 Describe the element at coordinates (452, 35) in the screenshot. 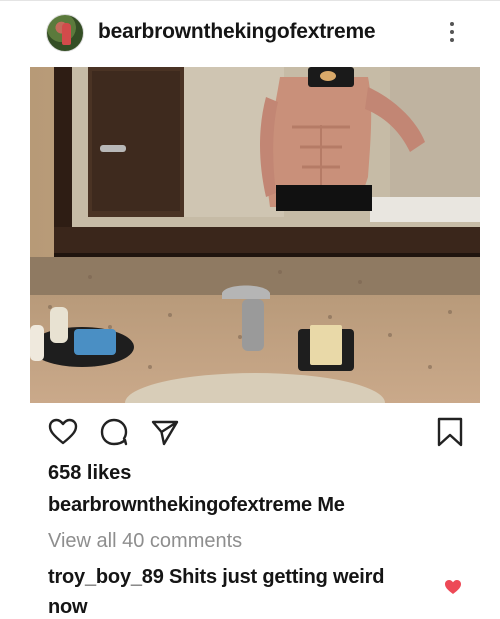

I see `more-options-icon` at that location.